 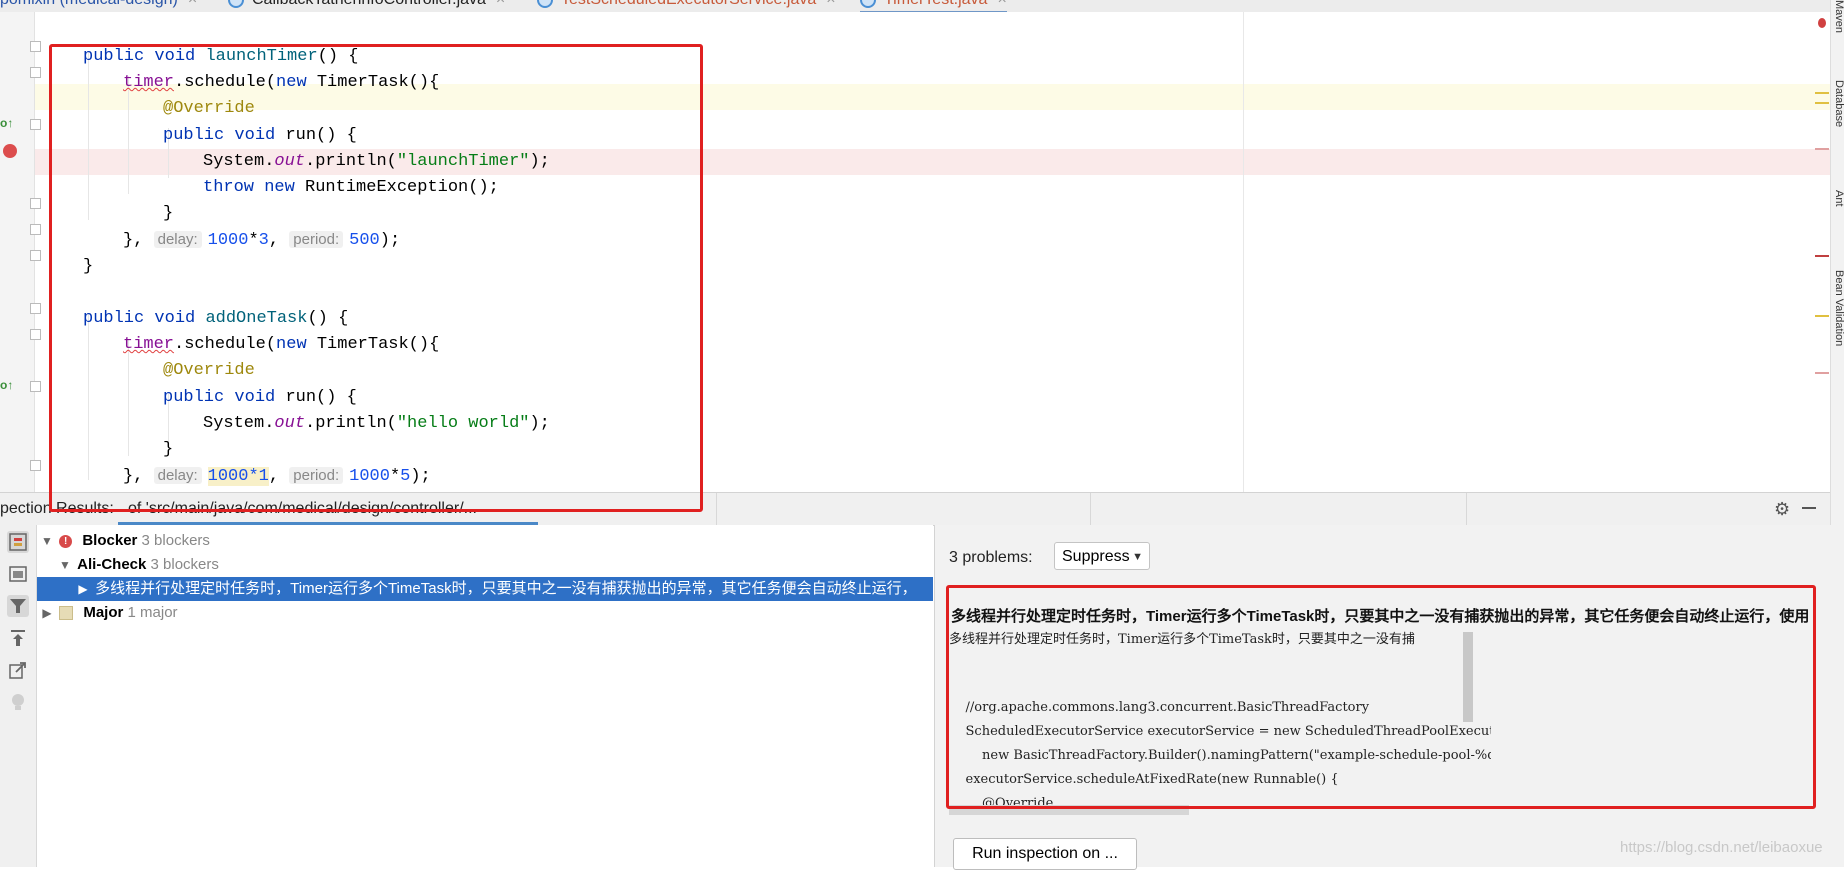 What do you see at coordinates (279, 241) in the screenshot?
I see `code-token: ,` at bounding box center [279, 241].